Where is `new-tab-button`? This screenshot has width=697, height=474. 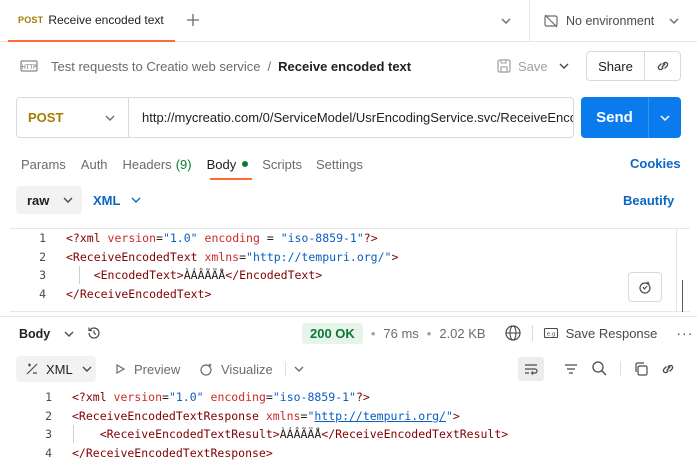
new-tab-button is located at coordinates (193, 20).